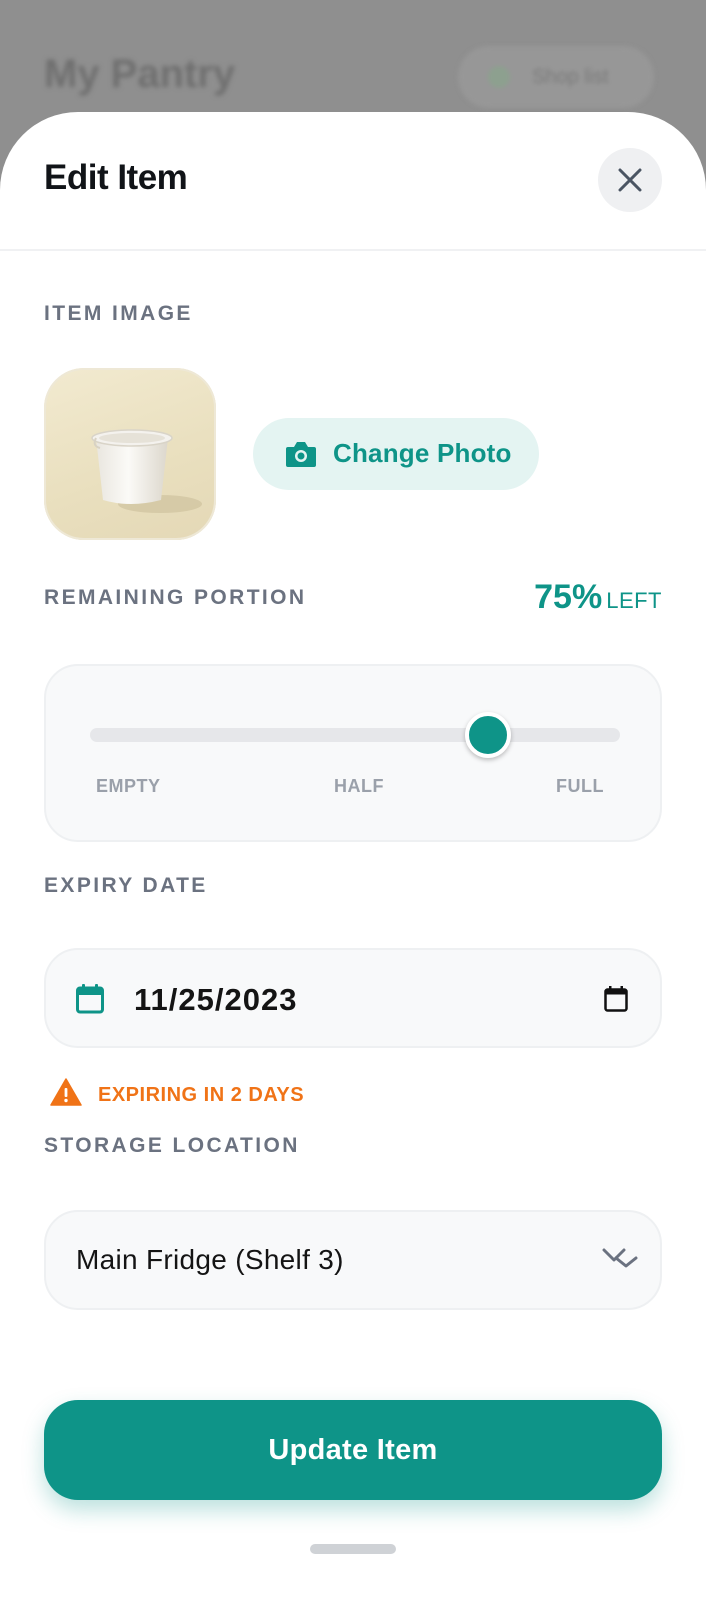 The width and height of the screenshot is (706, 1600). What do you see at coordinates (90, 999) in the screenshot?
I see `calendar-icon` at bounding box center [90, 999].